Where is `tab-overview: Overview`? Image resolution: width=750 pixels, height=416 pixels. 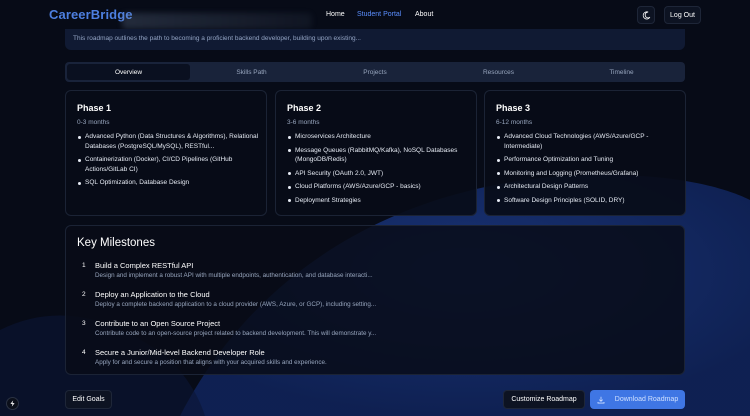 tab-overview: Overview is located at coordinates (128, 72).